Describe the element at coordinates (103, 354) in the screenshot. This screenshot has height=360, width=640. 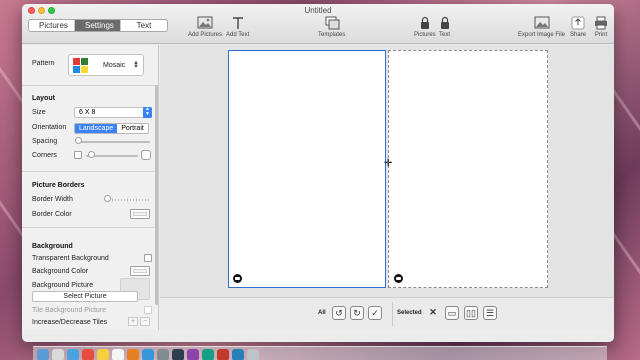
I see `notes-icon` at that location.